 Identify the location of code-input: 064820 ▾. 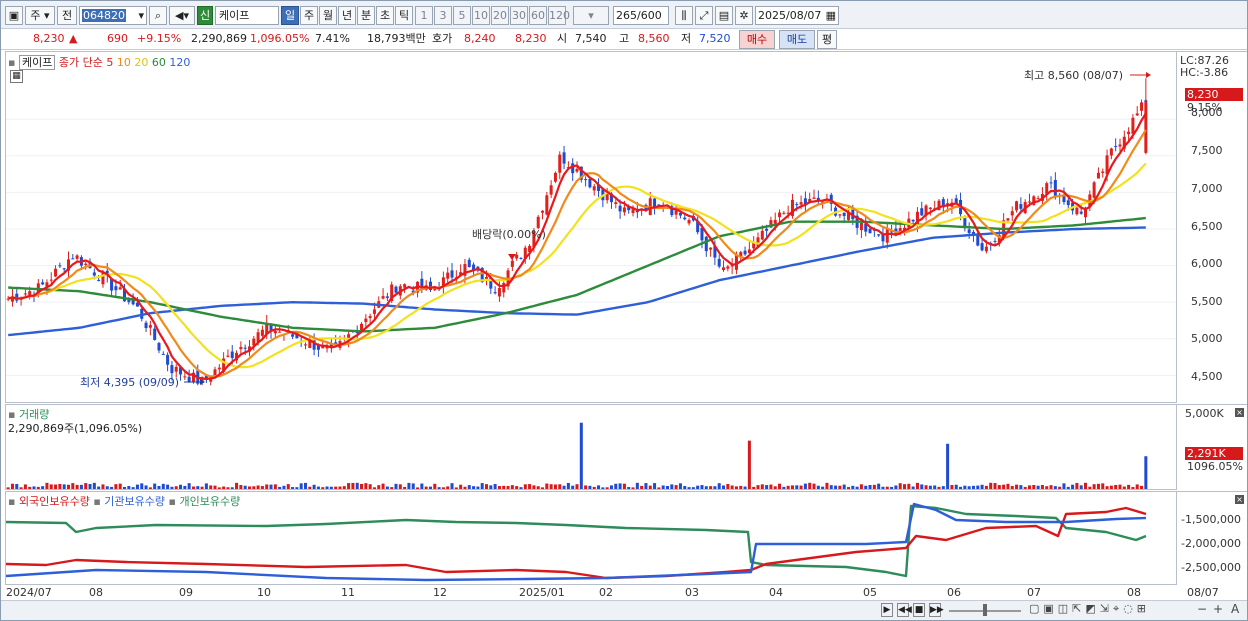
(113, 15).